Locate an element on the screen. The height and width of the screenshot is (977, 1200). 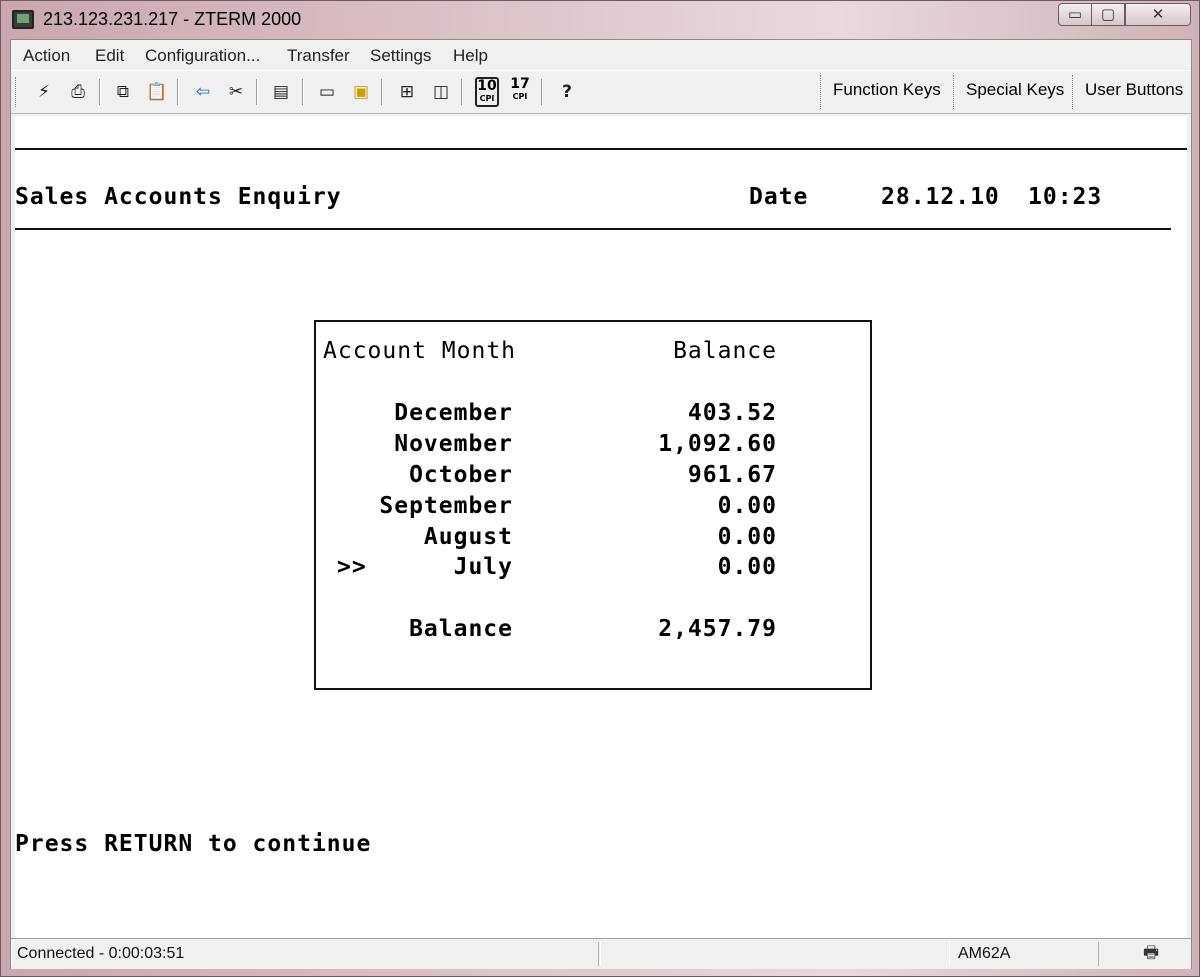
month-july: July is located at coordinates (483, 567).